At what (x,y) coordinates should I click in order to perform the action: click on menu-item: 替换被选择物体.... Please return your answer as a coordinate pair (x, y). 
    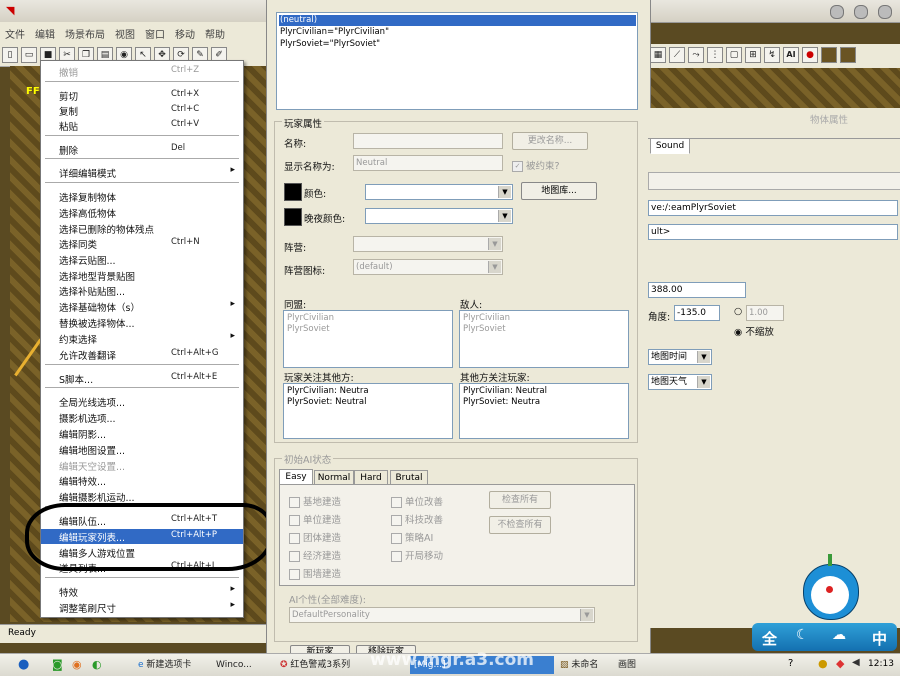
    Looking at the image, I should click on (142, 322).